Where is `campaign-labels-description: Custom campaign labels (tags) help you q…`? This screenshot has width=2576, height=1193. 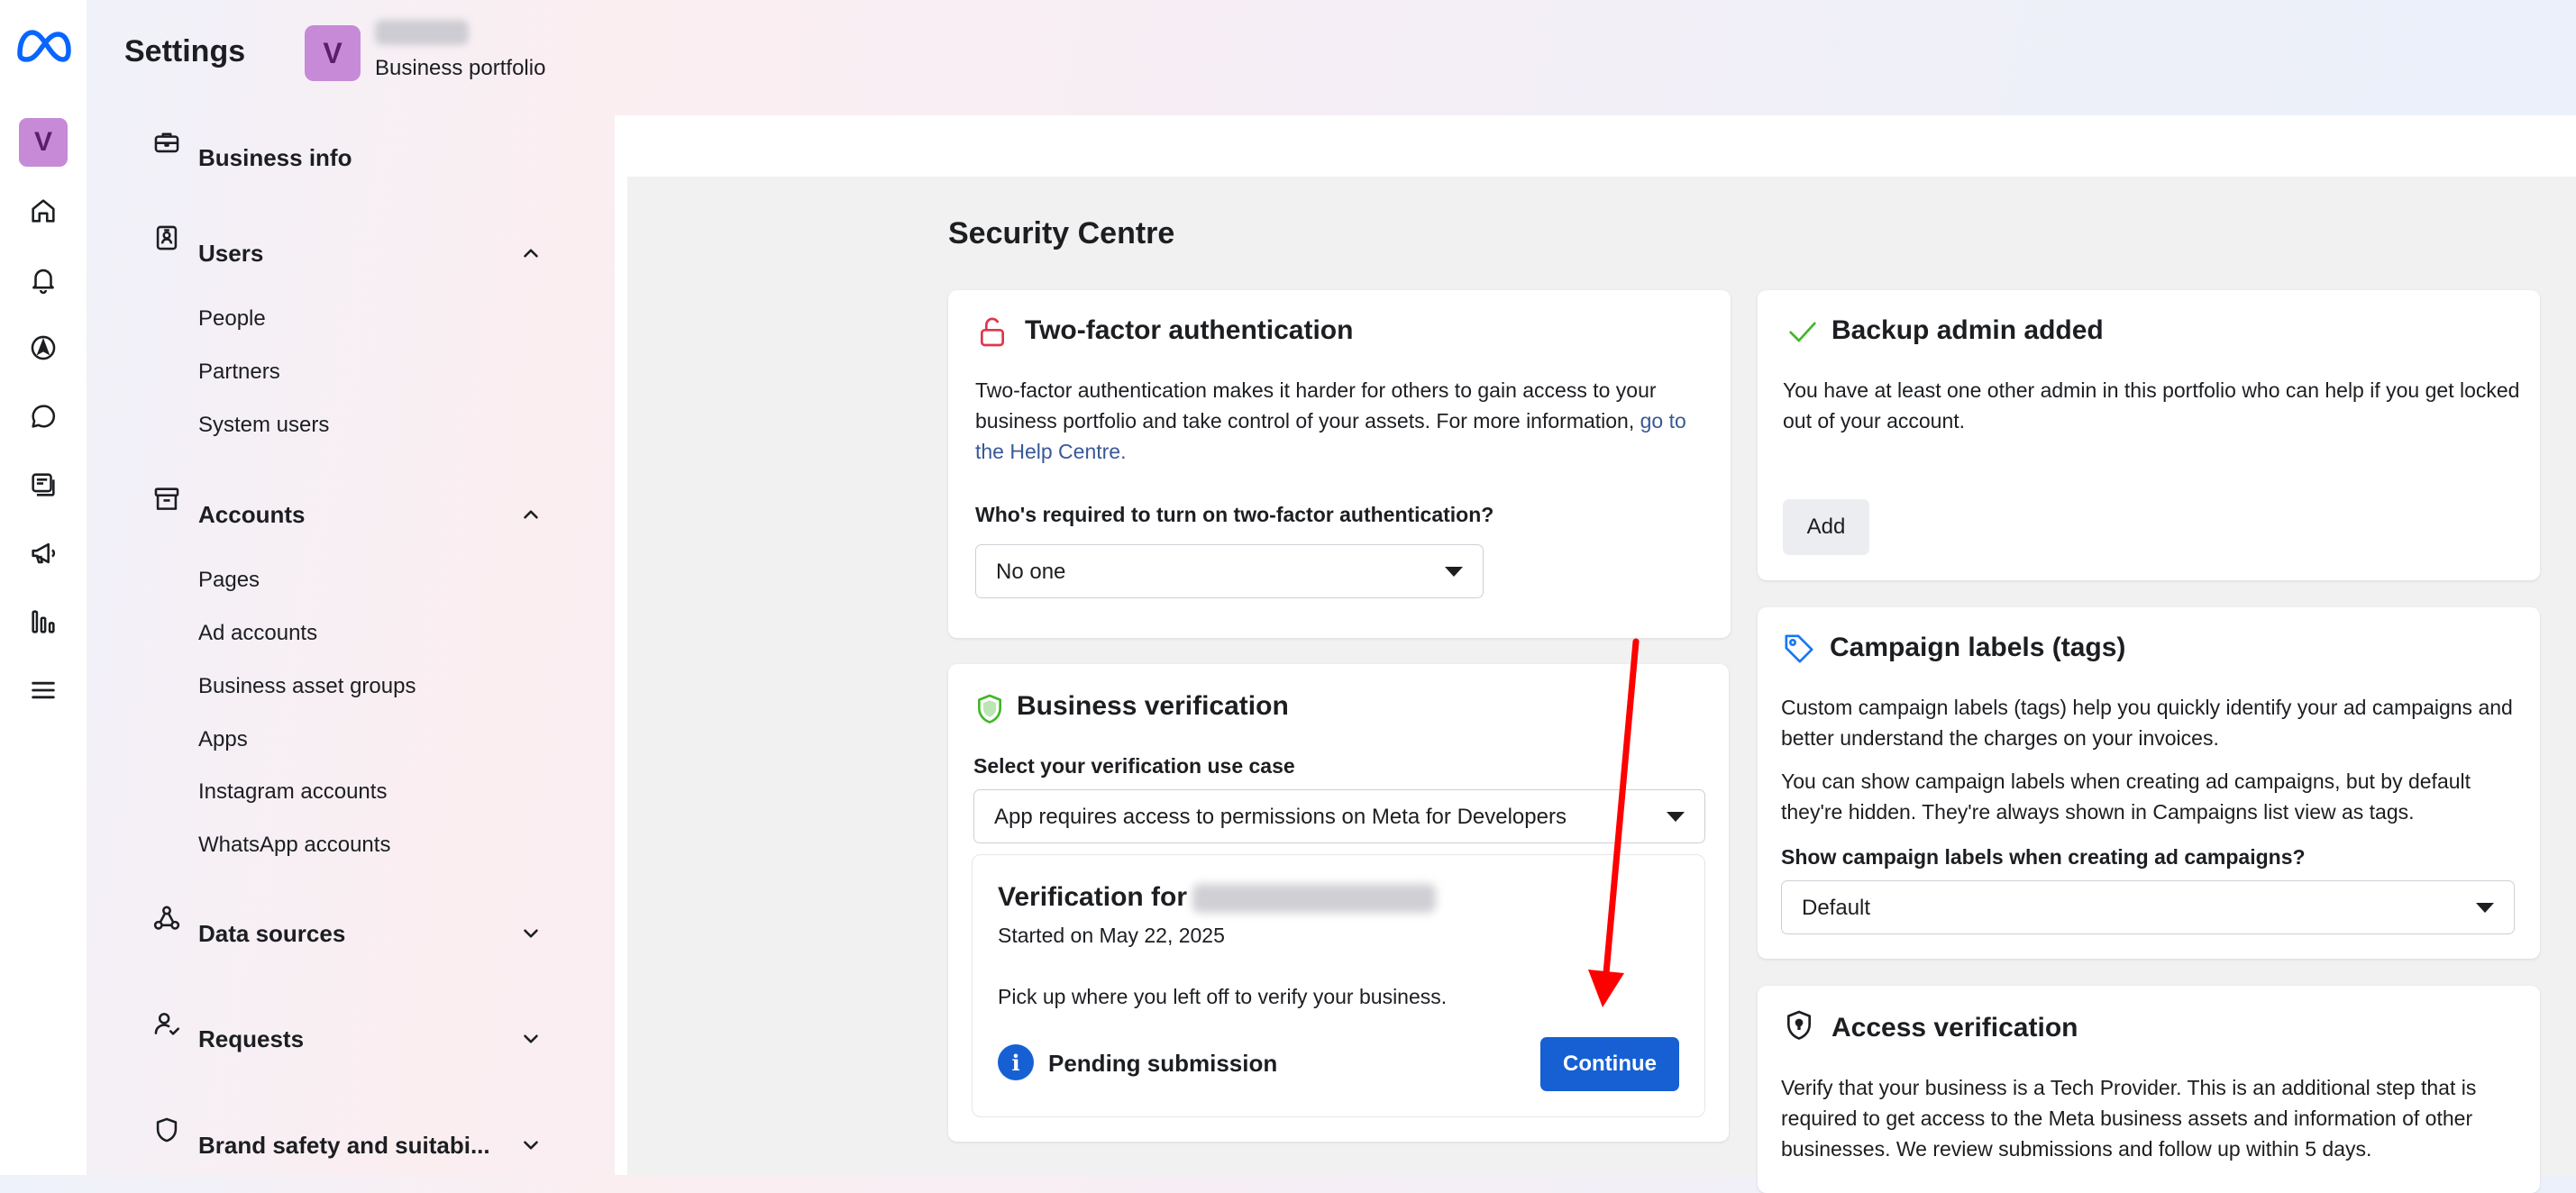 campaign-labels-description: Custom campaign labels (tags) help you q… is located at coordinates (2150, 722).